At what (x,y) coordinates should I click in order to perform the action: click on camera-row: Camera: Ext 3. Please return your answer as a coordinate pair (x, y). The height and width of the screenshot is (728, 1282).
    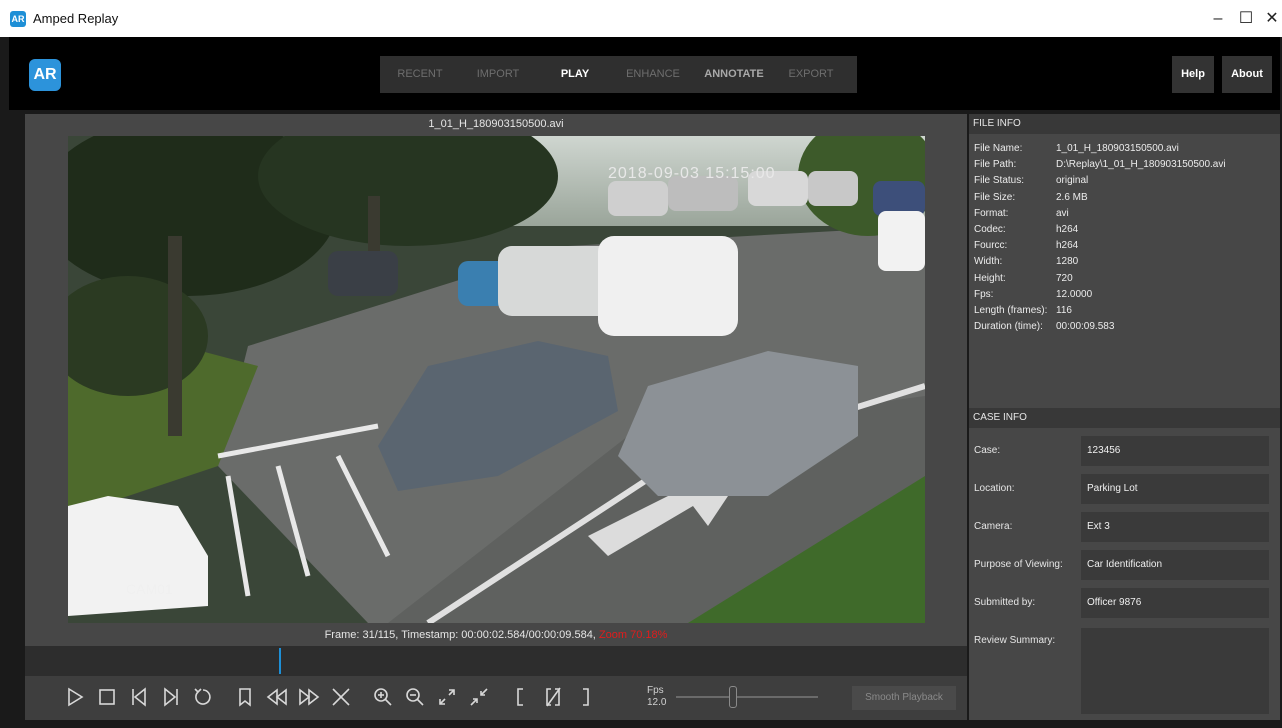
    Looking at the image, I should click on (1124, 527).